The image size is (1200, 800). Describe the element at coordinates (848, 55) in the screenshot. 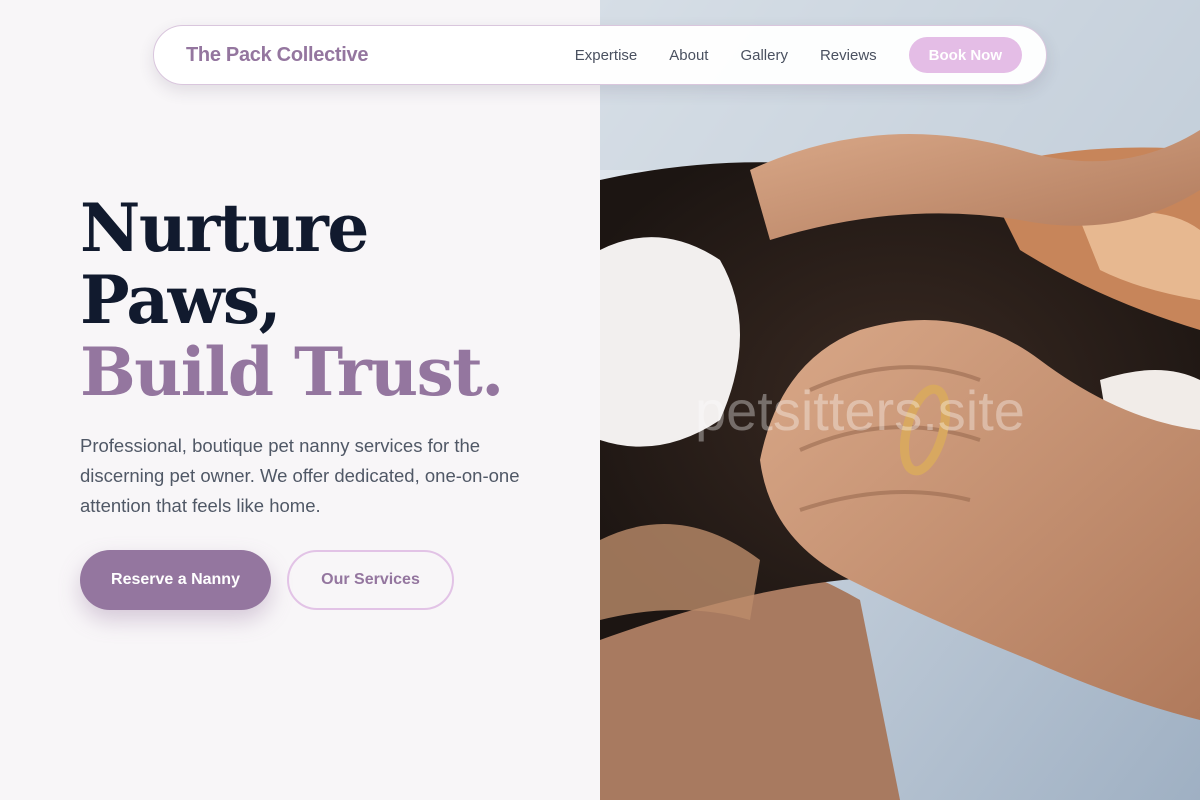

I see `nav-link-reviews: Reviews` at that location.